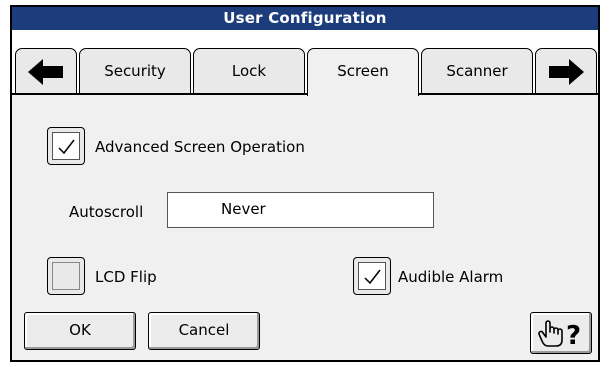 The height and width of the screenshot is (367, 610). I want to click on tab-prev-button, so click(46, 71).